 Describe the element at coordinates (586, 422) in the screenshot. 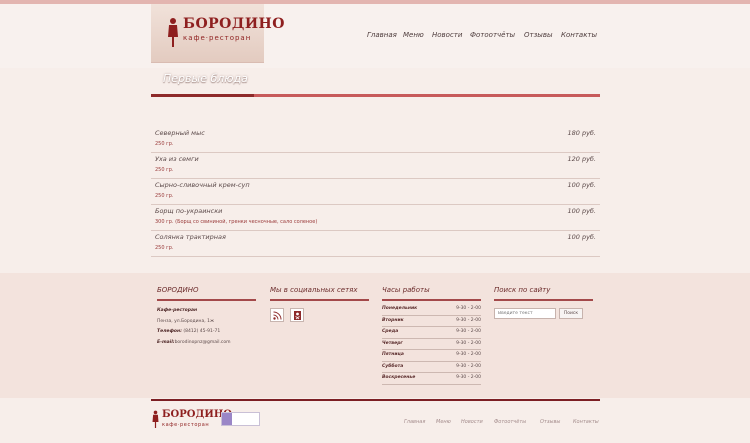

I see `footer-nav-contacts: Контакты` at that location.